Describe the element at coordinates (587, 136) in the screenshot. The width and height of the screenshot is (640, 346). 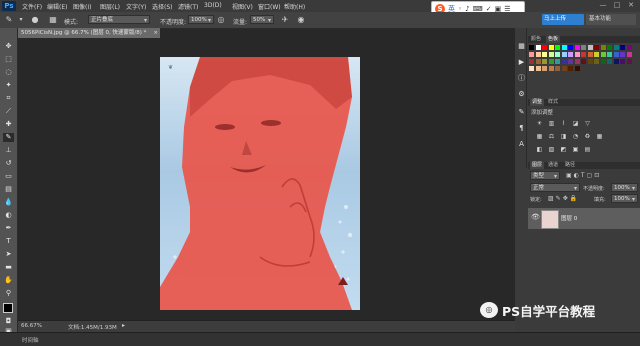
I see `channel-mixer-icon: ♻` at that location.